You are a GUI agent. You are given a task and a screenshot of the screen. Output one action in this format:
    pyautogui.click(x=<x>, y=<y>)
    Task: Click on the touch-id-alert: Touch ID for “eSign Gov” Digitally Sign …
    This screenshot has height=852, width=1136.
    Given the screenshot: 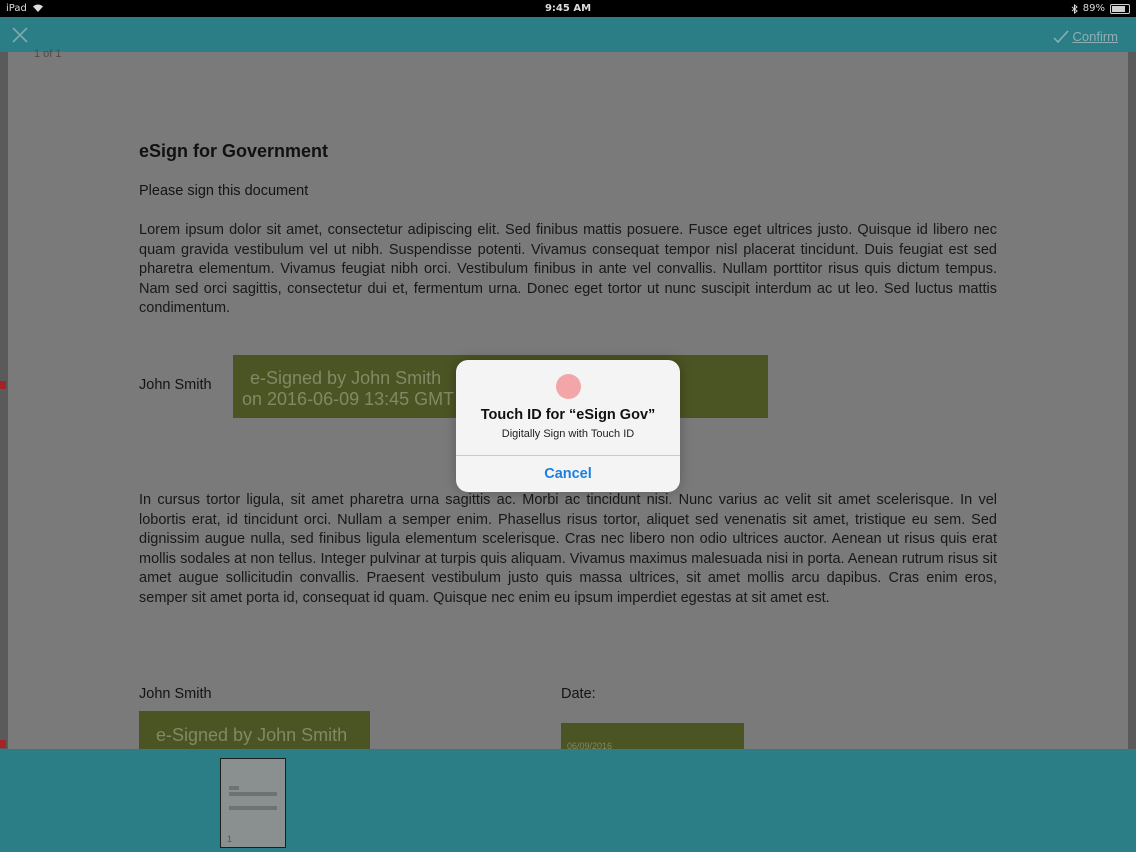 What is the action you would take?
    pyautogui.click(x=568, y=426)
    